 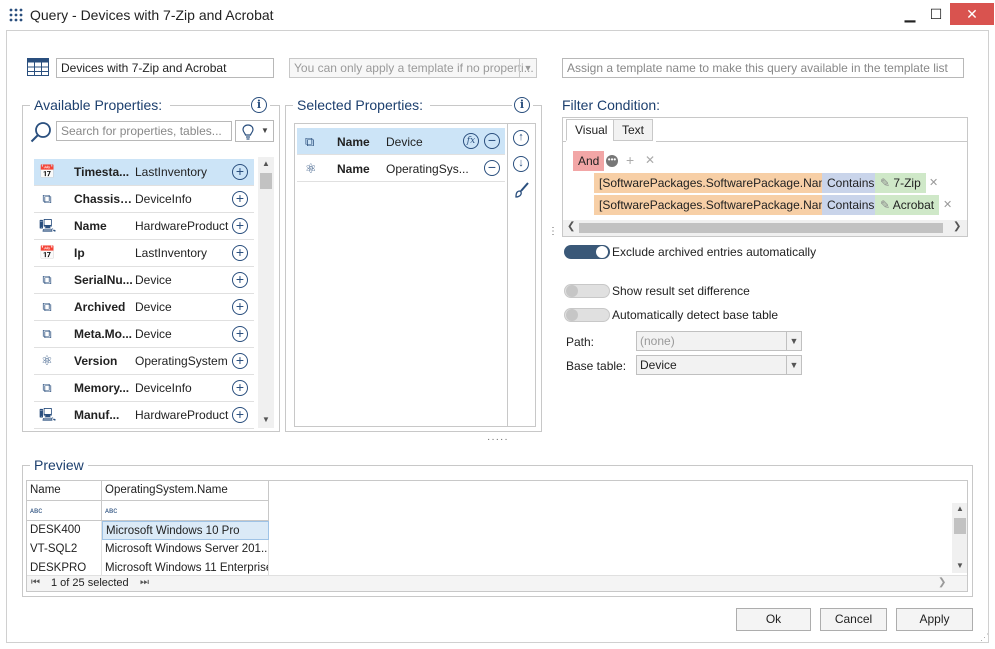 What do you see at coordinates (972, 14) in the screenshot?
I see `close-button: ✕` at bounding box center [972, 14].